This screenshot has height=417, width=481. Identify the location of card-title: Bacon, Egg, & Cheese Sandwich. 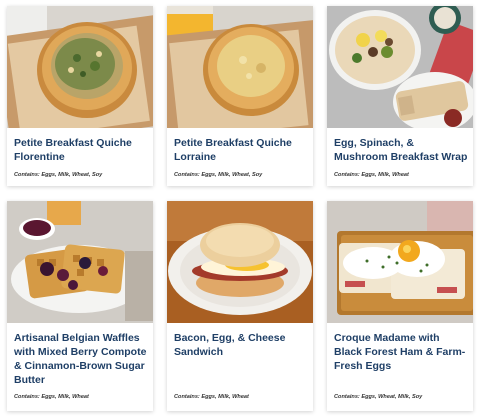
(241, 345).